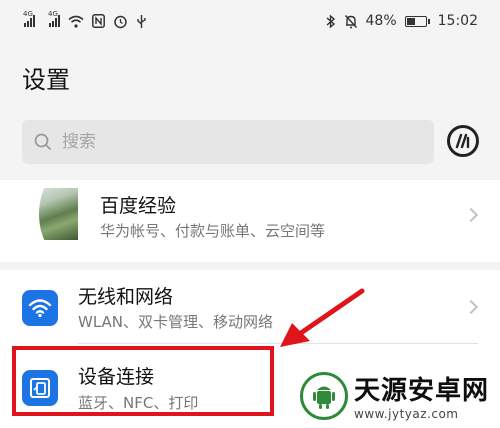  I want to click on battery-icon, so click(417, 21).